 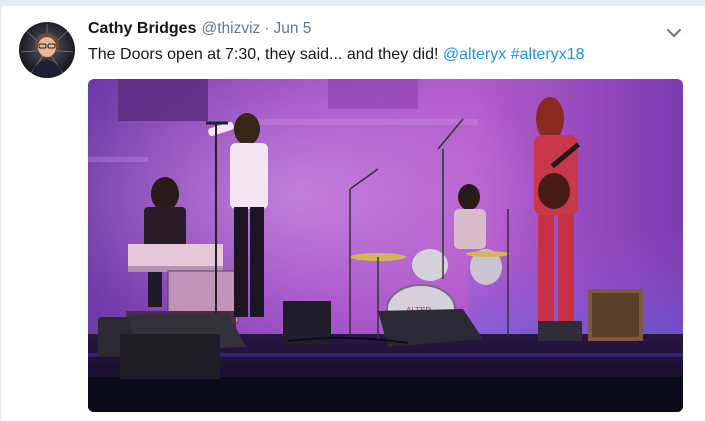 I want to click on tweet-date: Jun 5, so click(x=292, y=29).